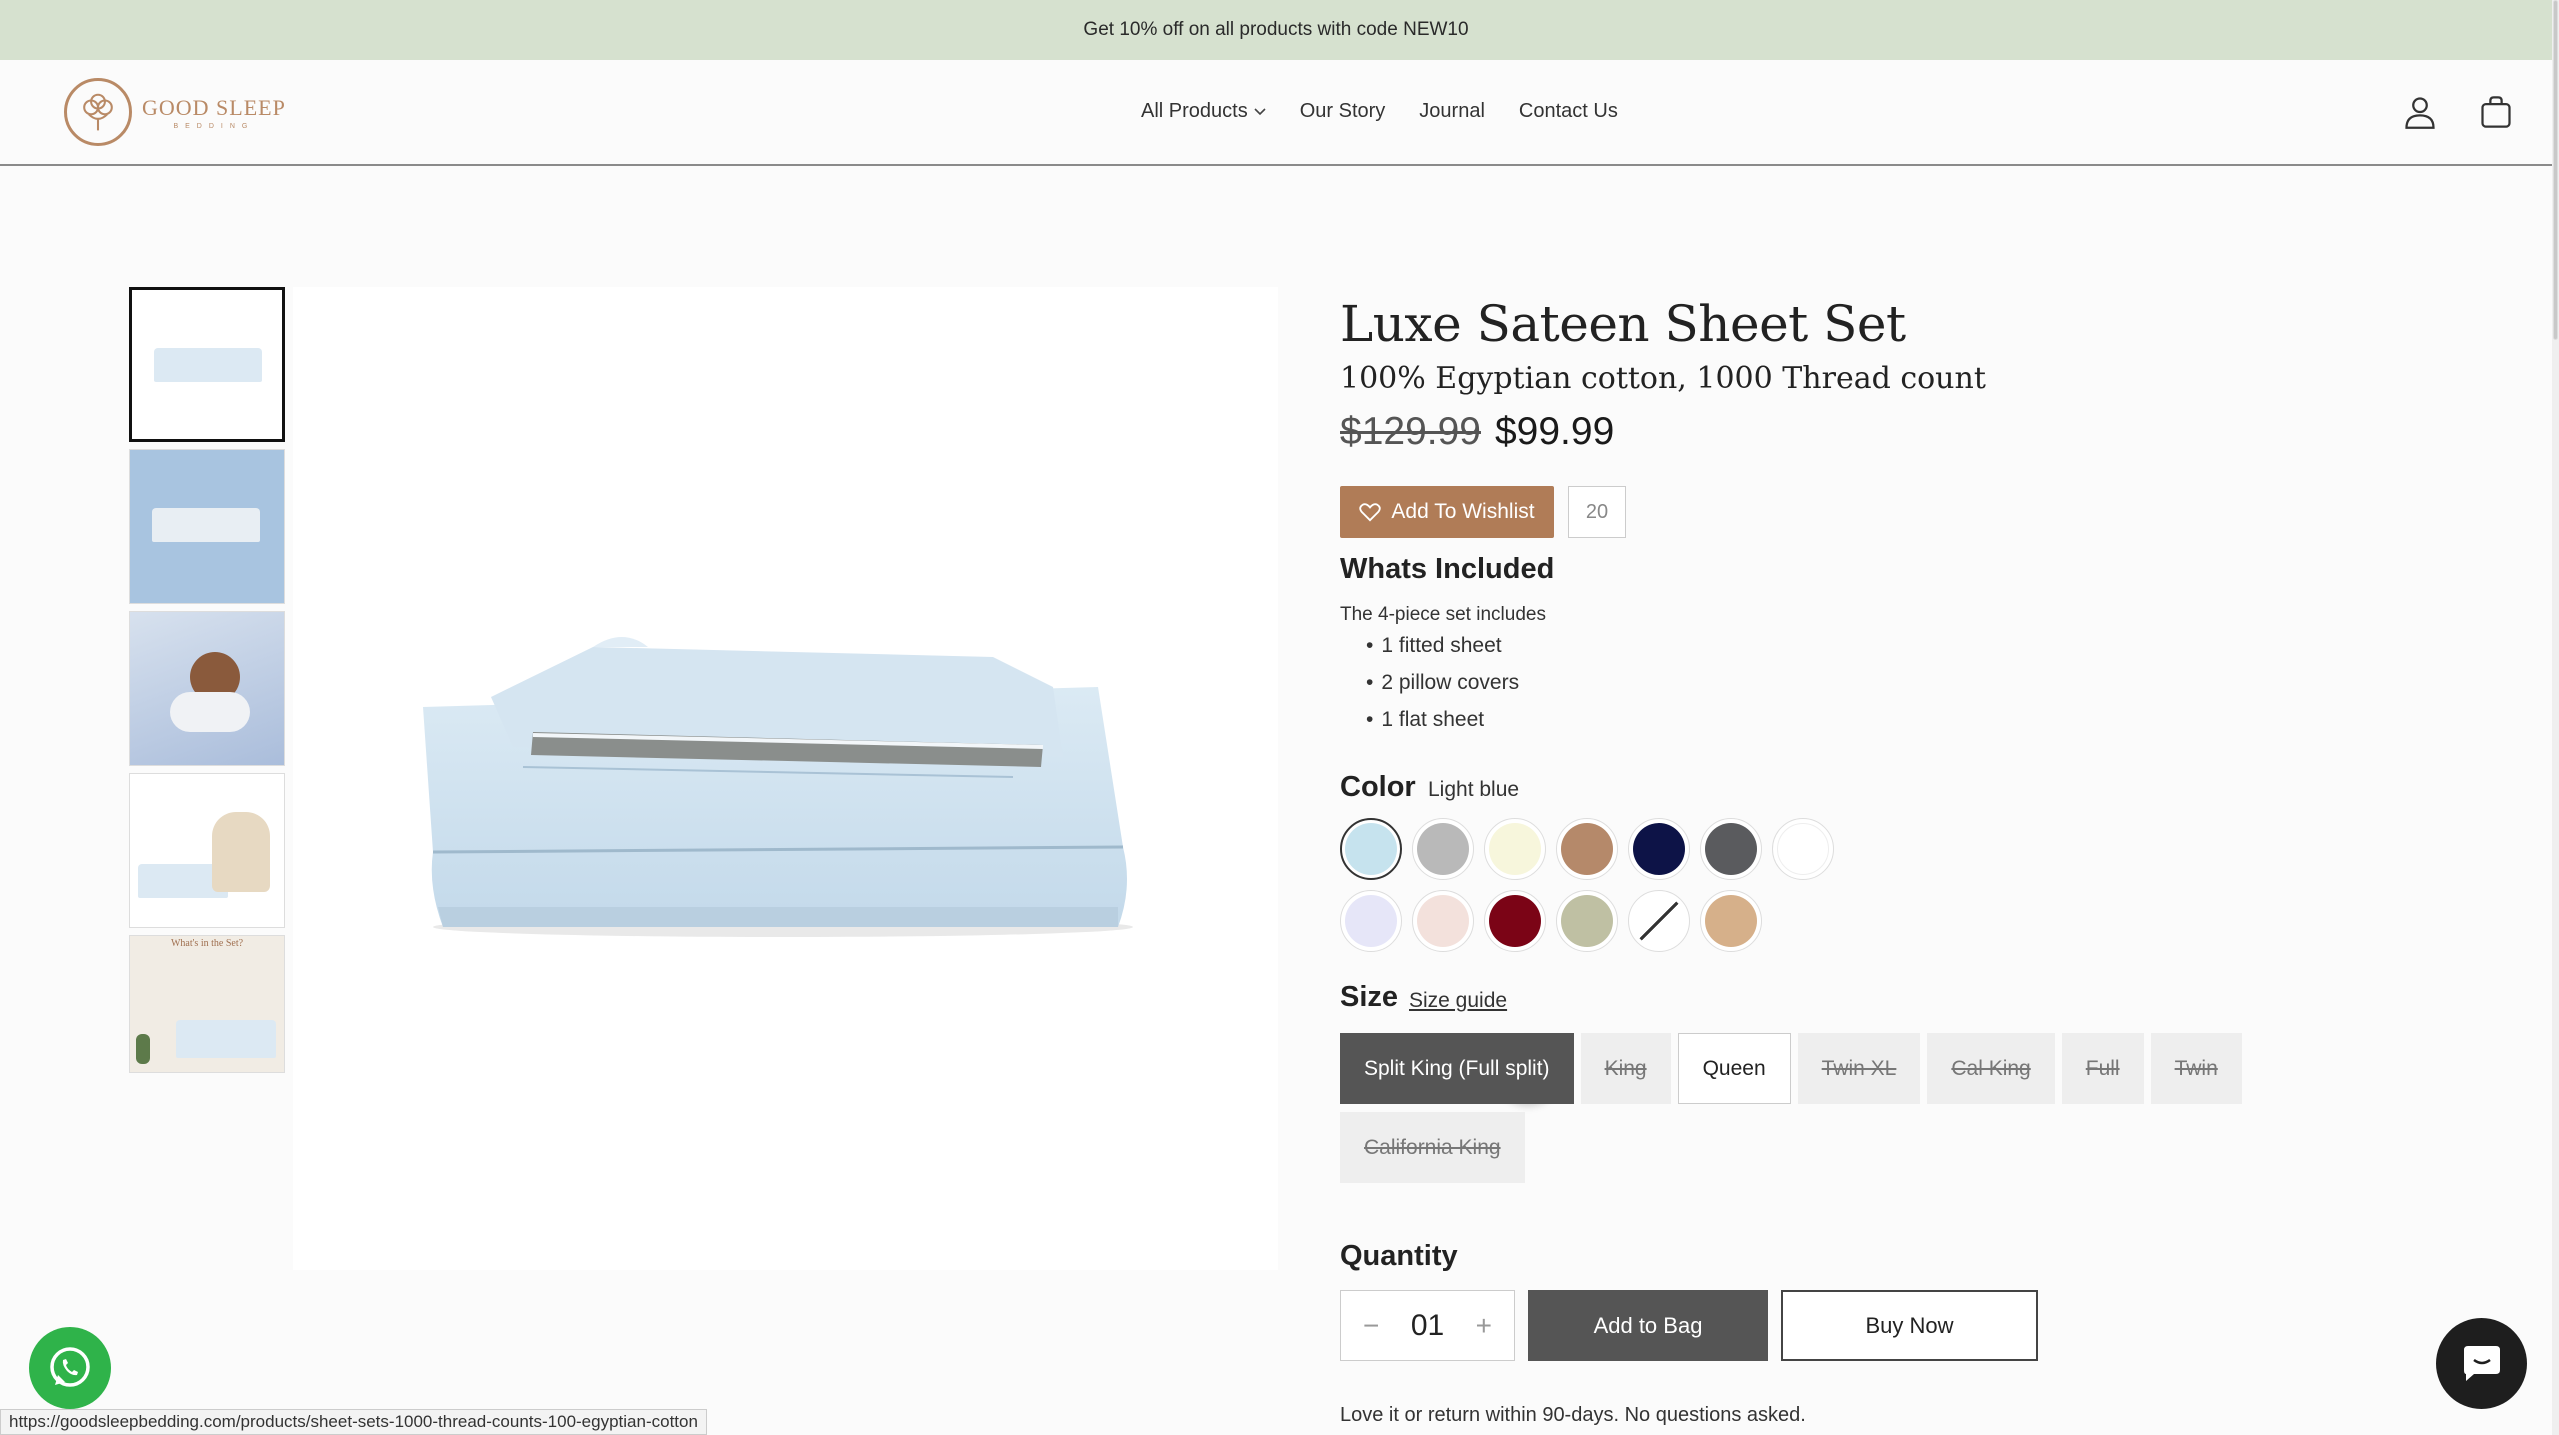 The width and height of the screenshot is (2559, 1435). I want to click on included-intro: The 4-piece set includes, so click(1443, 614).